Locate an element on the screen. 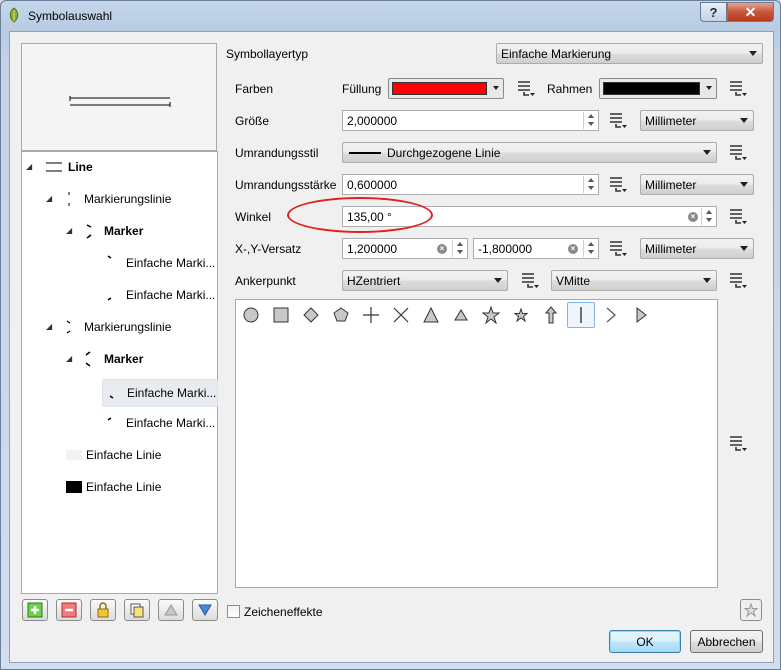 Image resolution: width=781 pixels, height=670 pixels. marker-regular-star-icon is located at coordinates (521, 315).